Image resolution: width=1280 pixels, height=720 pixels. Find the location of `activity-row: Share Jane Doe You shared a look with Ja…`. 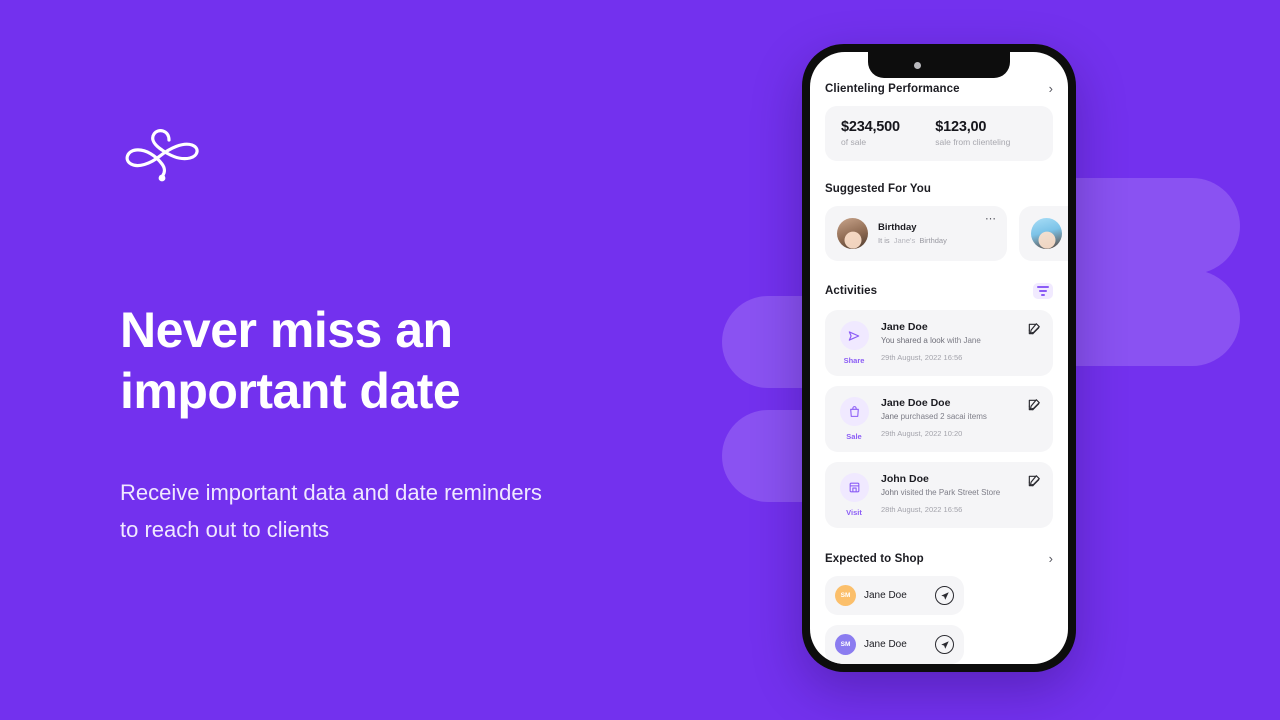

activity-row: Share Jane Doe You shared a look with Ja… is located at coordinates (939, 343).